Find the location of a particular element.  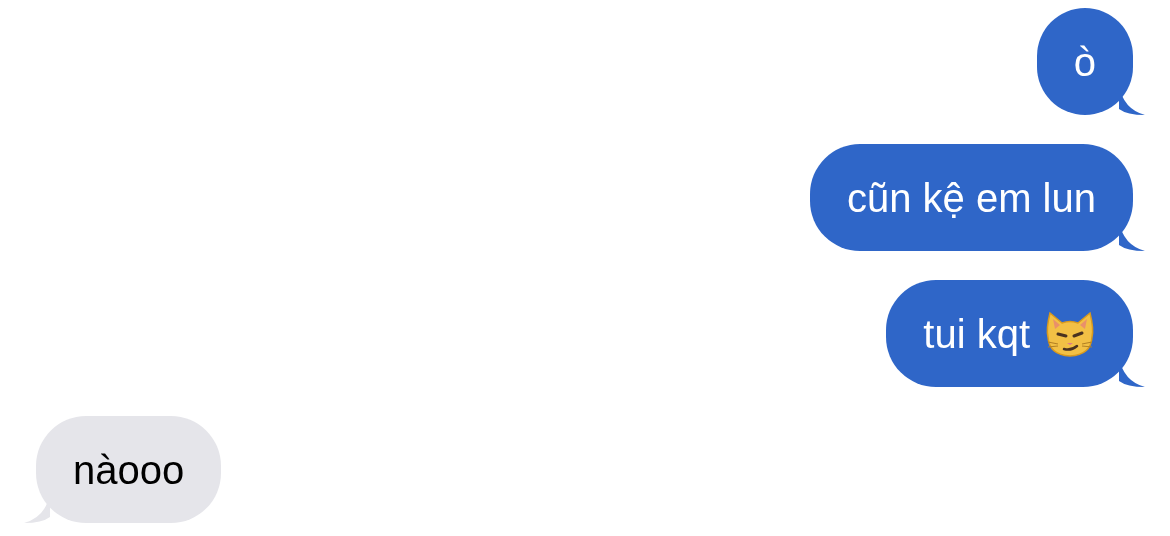

message-text: cũn kệ em lun is located at coordinates (971, 198).